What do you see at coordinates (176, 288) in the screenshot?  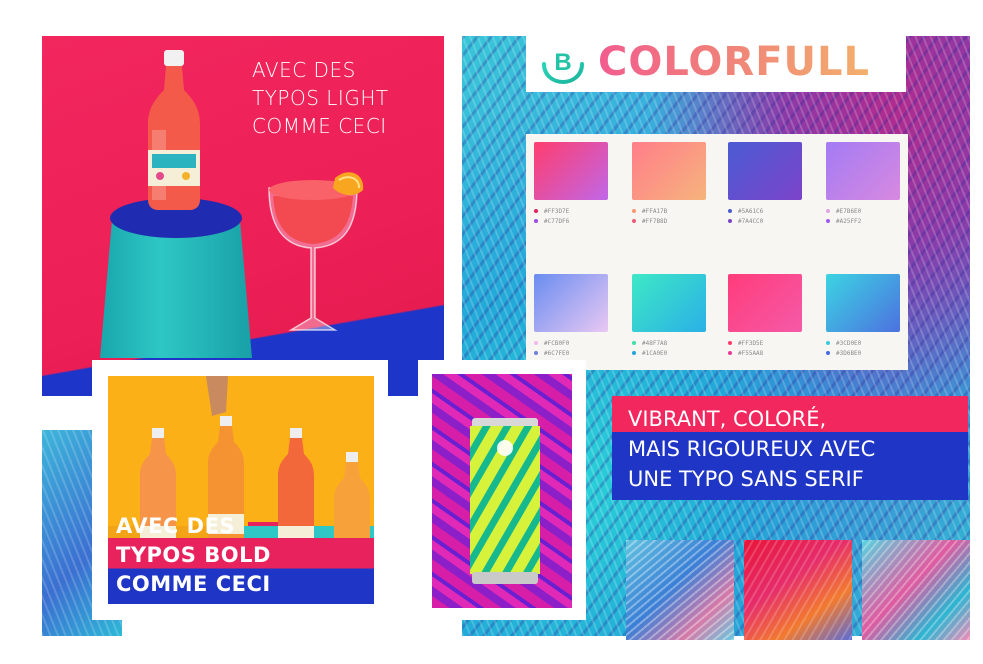 I see `pedestal` at bounding box center [176, 288].